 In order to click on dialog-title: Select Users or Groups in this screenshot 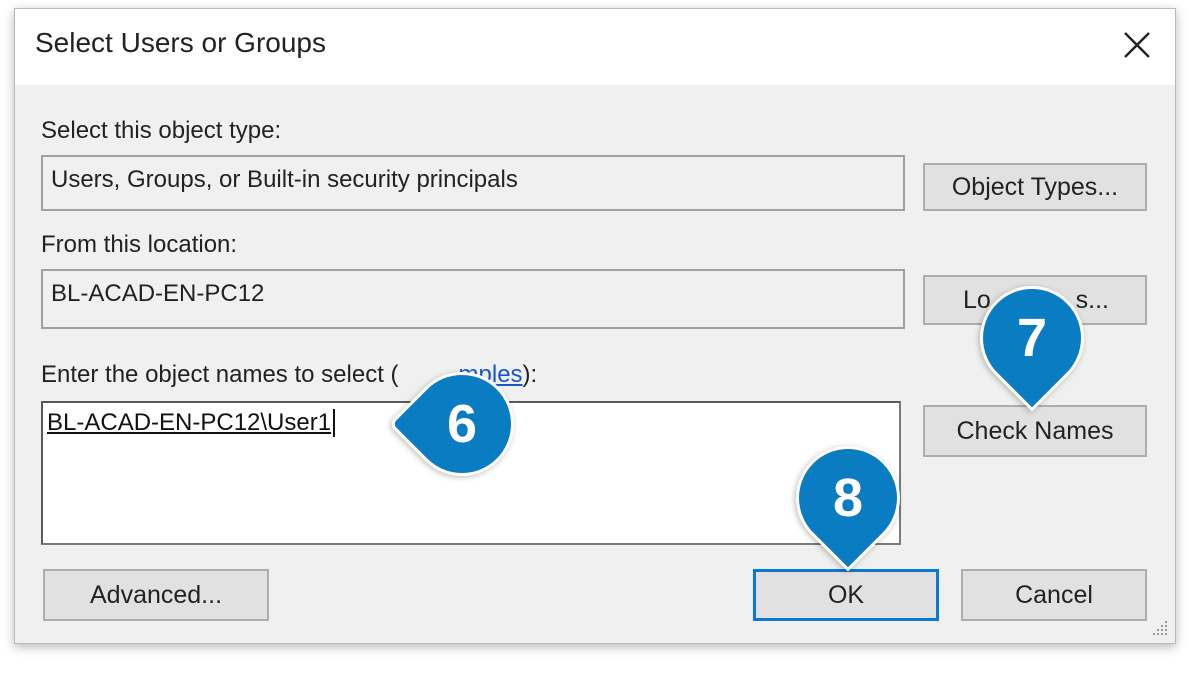, I will do `click(180, 42)`.